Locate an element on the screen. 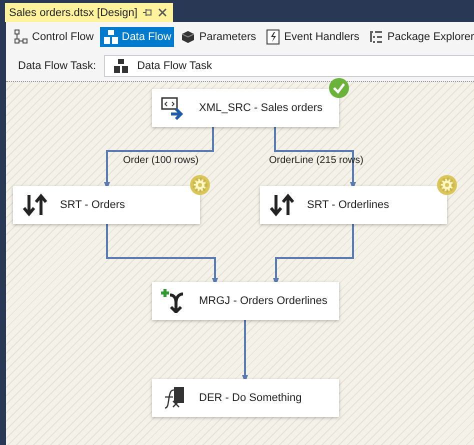  component-node: DER - Do Something is located at coordinates (245, 398).